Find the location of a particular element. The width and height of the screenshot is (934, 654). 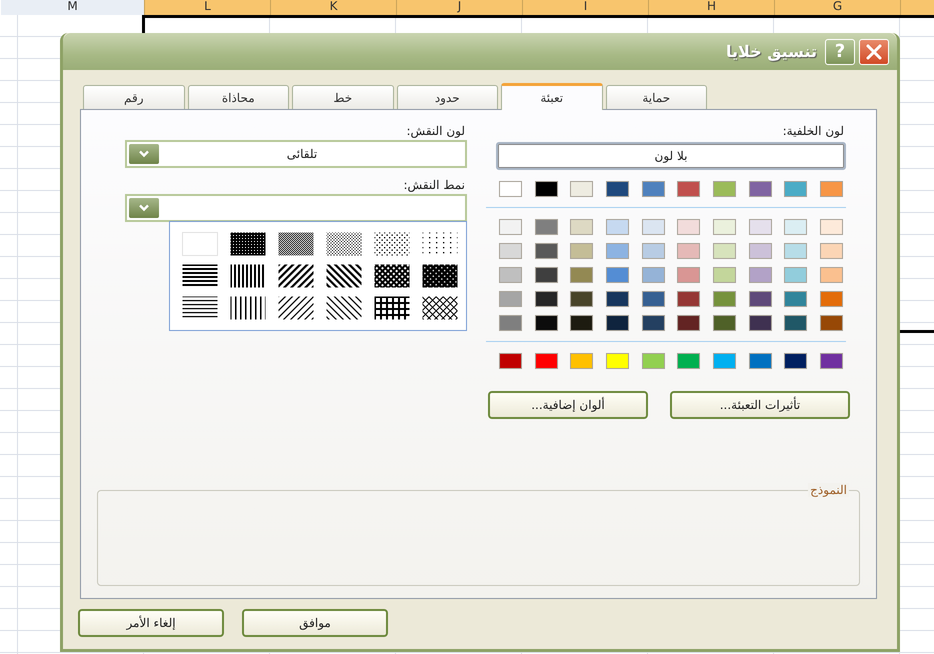

tab: محاذاة is located at coordinates (238, 97).